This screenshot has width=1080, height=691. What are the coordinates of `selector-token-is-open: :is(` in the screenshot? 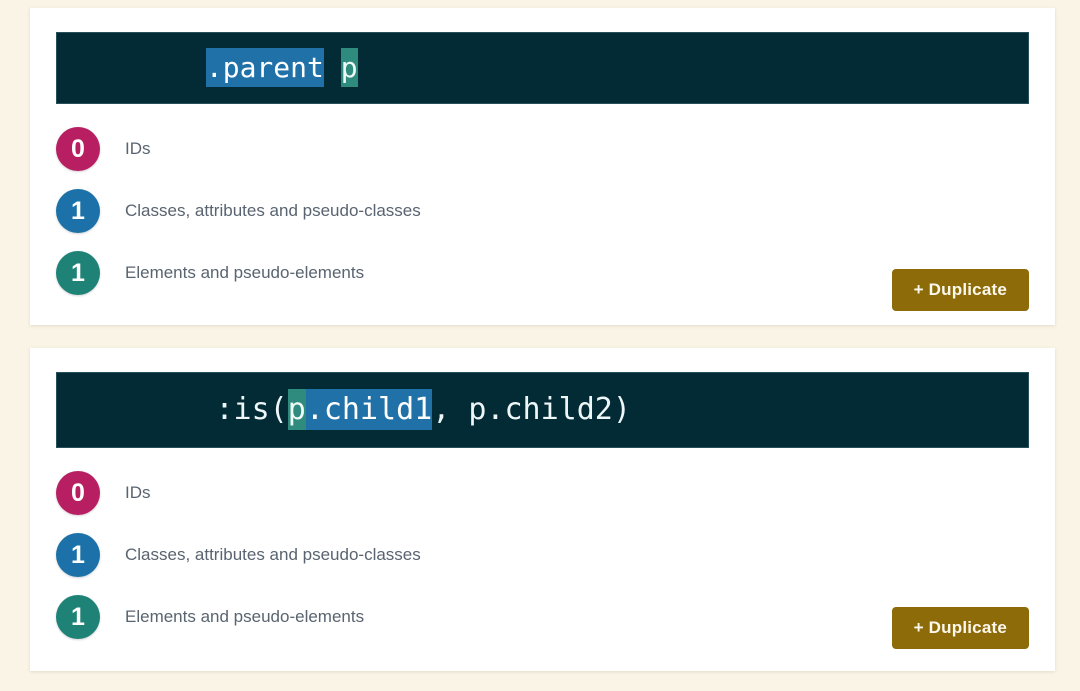 It's located at (251, 409).